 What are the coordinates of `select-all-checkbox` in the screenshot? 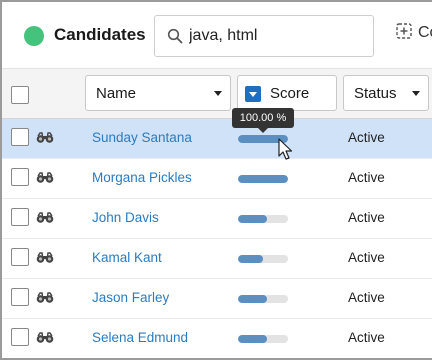 It's located at (20, 95).